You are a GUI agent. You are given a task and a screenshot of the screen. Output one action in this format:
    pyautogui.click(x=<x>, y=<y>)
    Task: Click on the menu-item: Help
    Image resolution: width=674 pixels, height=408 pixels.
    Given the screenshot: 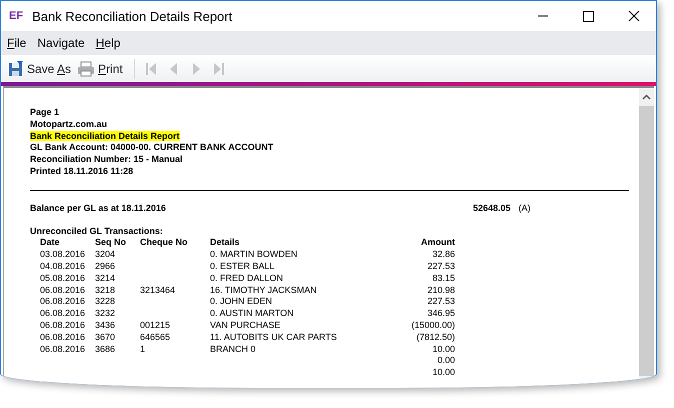 What is the action you would take?
    pyautogui.click(x=108, y=43)
    